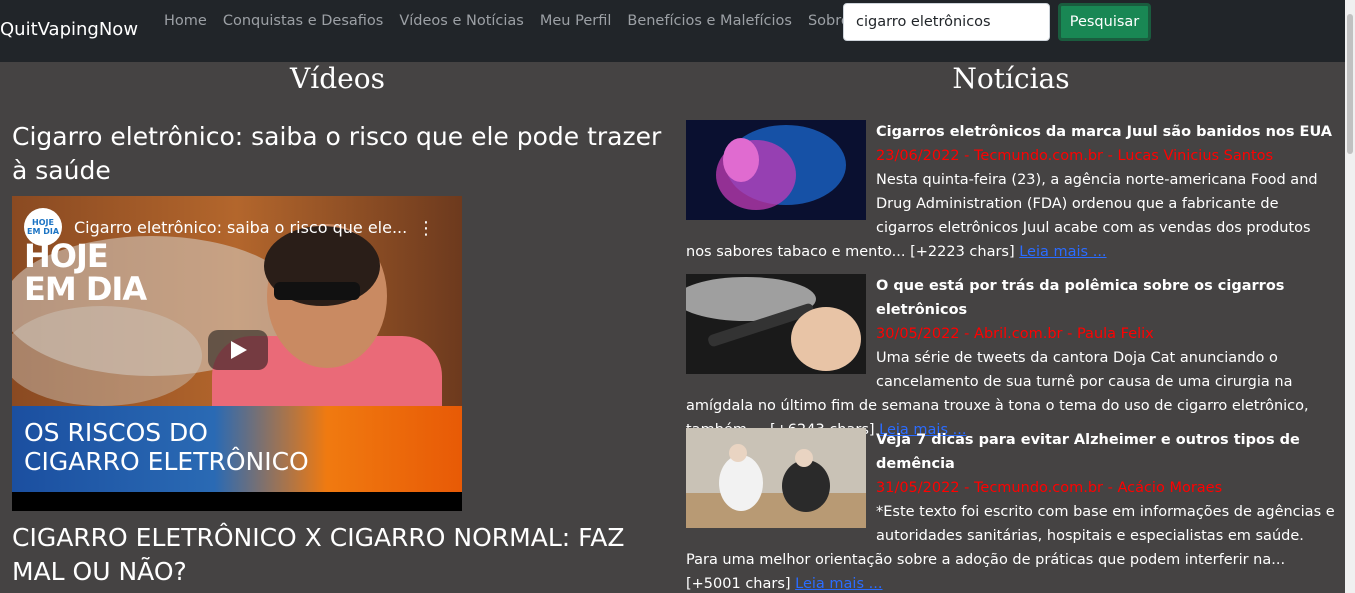  Describe the element at coordinates (1350, 84) in the screenshot. I see `scrollbar-thumb` at that location.